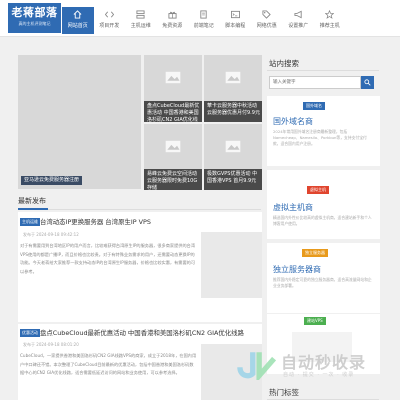 The image size is (400, 400). What do you see at coordinates (297, 269) in the screenshot?
I see `card-title: 独立服务器商` at bounding box center [297, 269].